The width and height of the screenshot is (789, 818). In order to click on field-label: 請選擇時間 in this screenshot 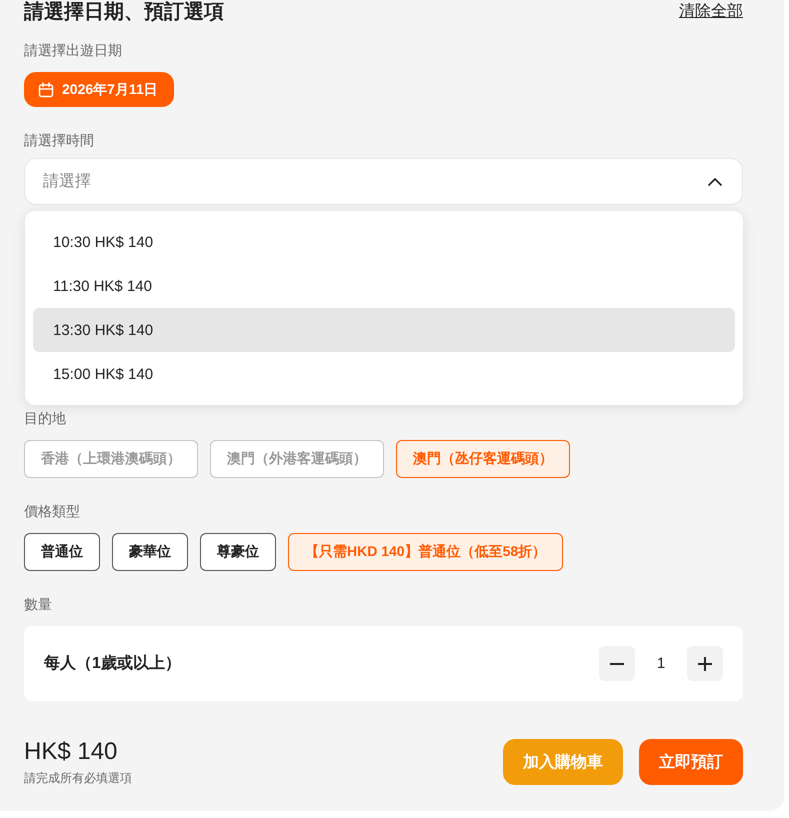, I will do `click(59, 140)`.